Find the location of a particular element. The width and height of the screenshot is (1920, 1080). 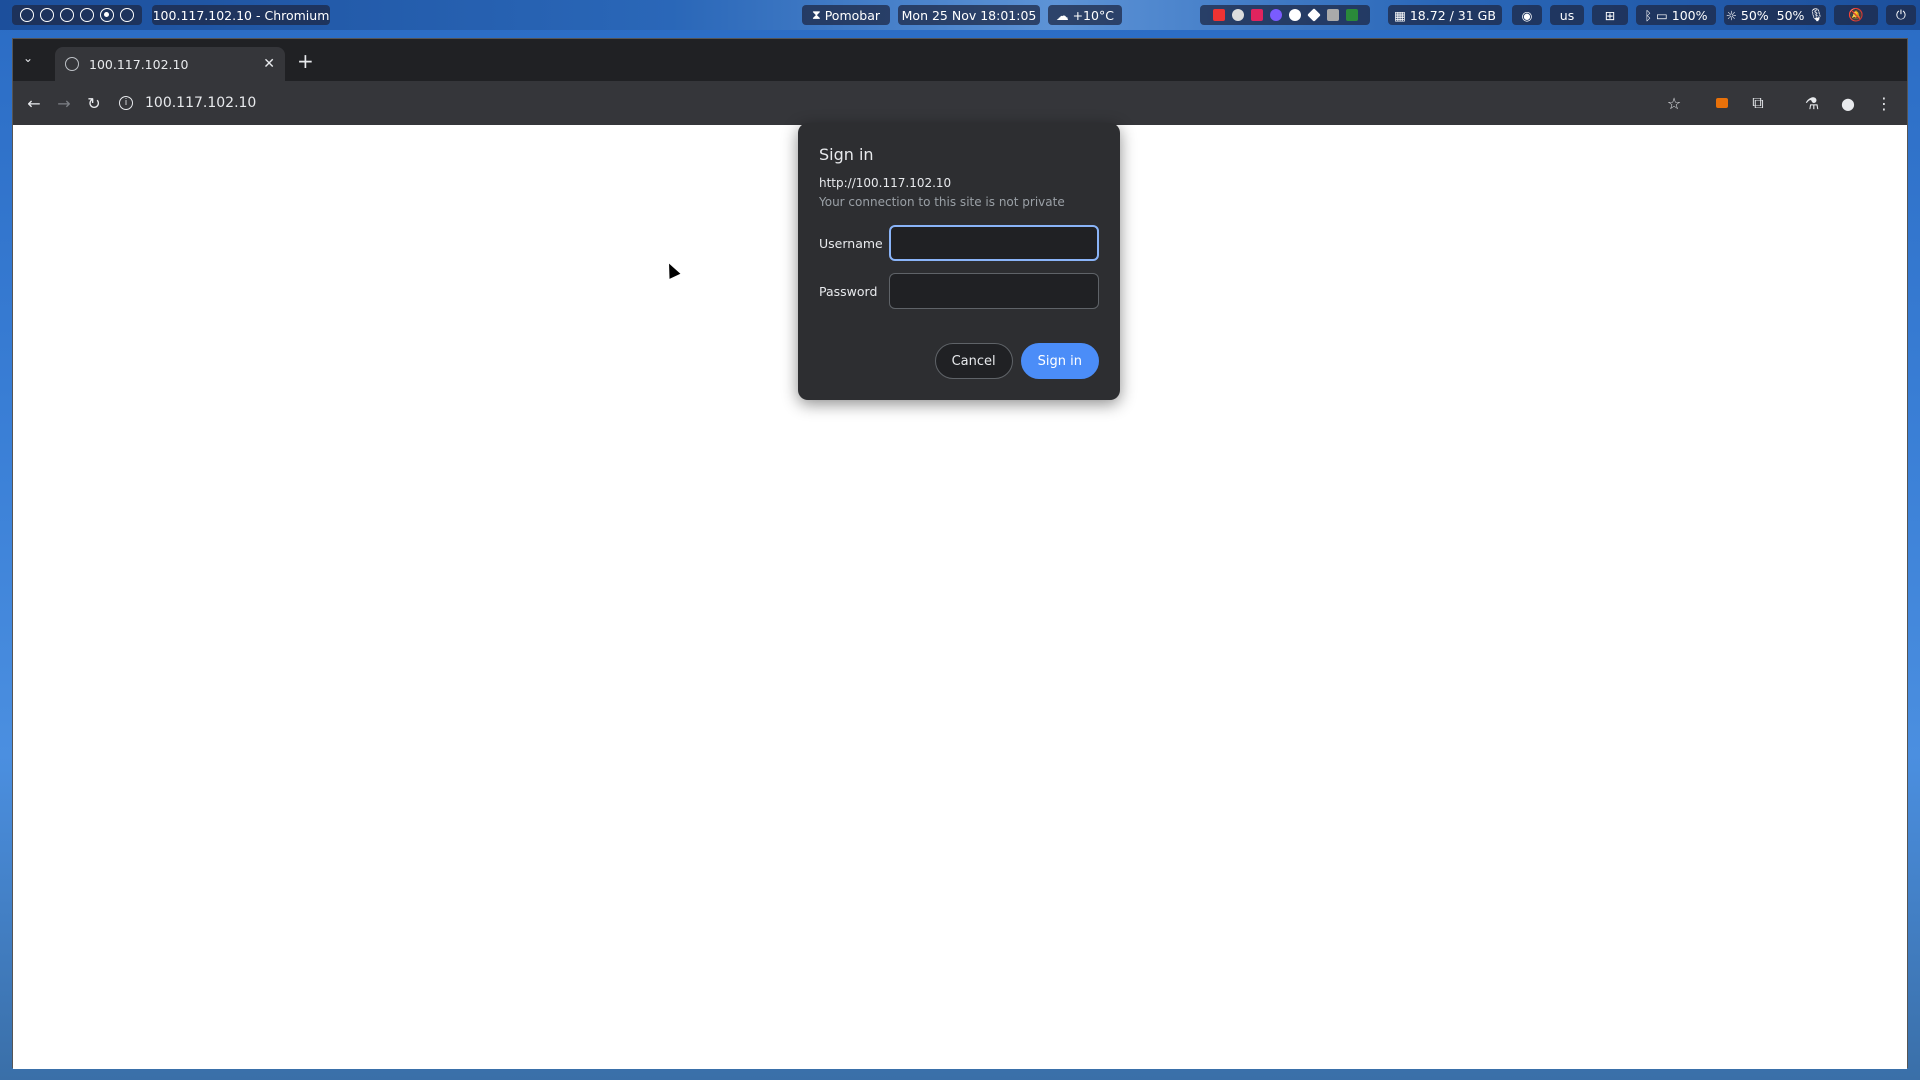

globe-icon is located at coordinates (72, 64).